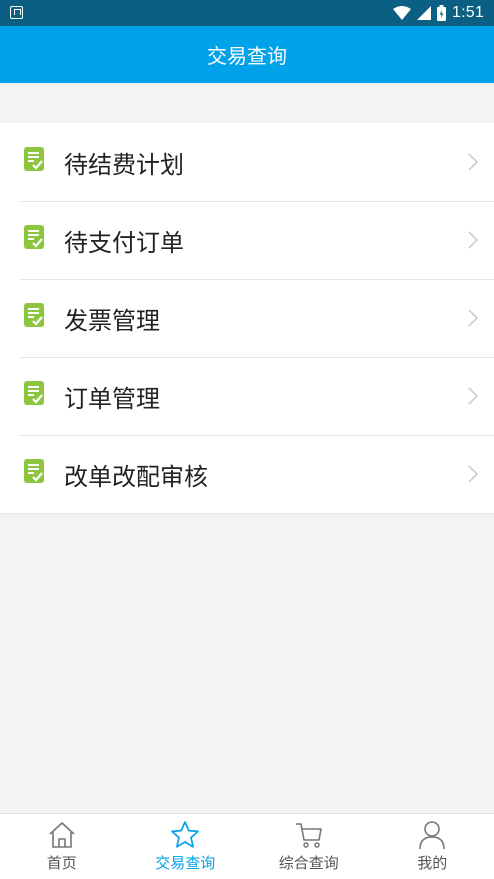 This screenshot has width=494, height=879. What do you see at coordinates (309, 862) in the screenshot?
I see `tab-label: 综合查询` at bounding box center [309, 862].